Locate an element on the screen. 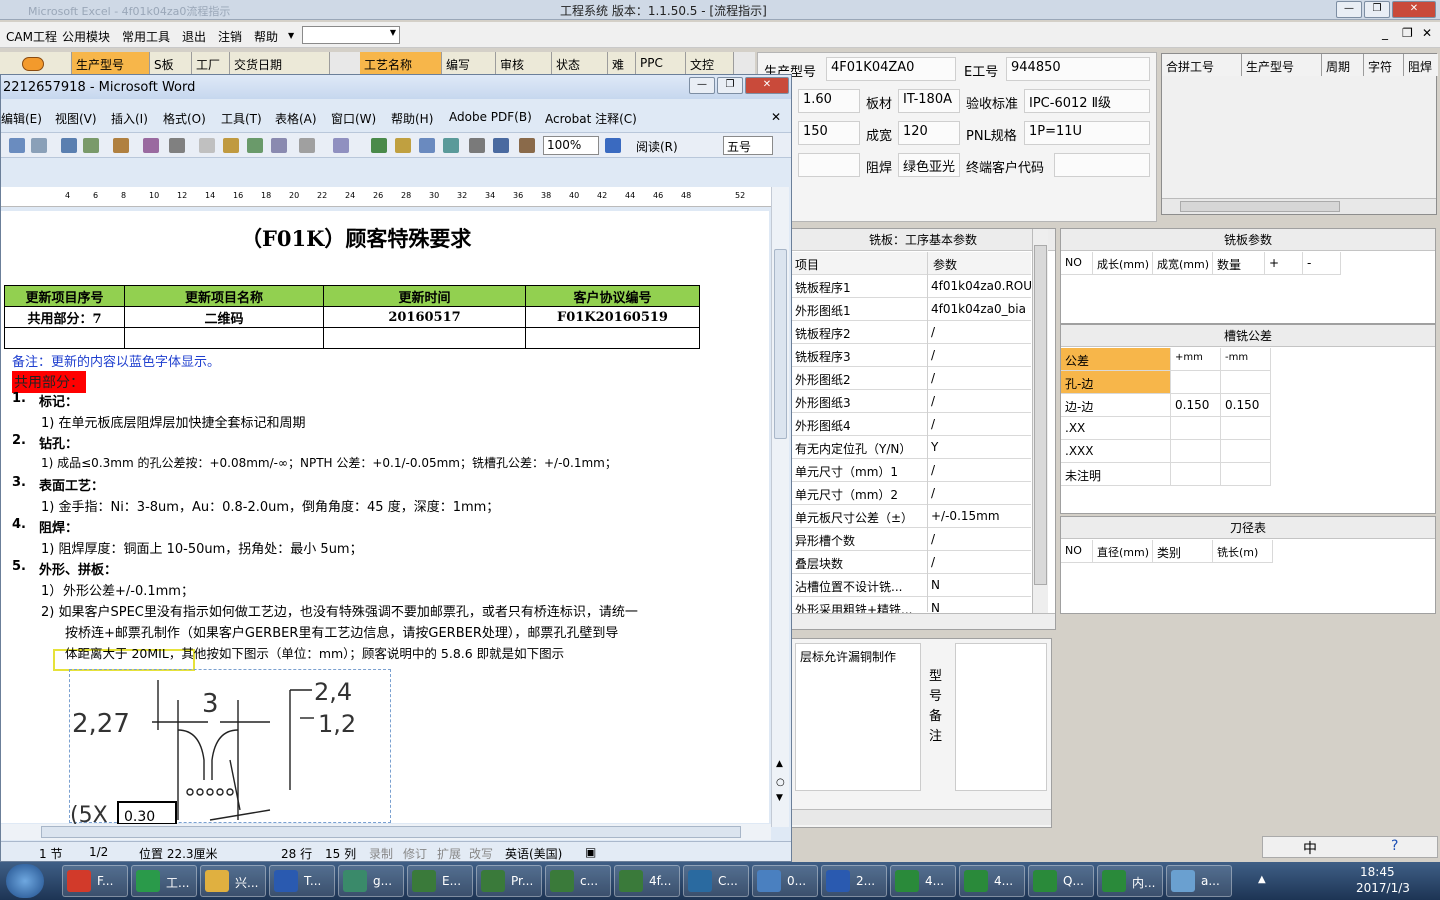 The height and width of the screenshot is (900, 1440). mill-row: 外形图纸1 4f01k04za0_bia is located at coordinates (911, 309).